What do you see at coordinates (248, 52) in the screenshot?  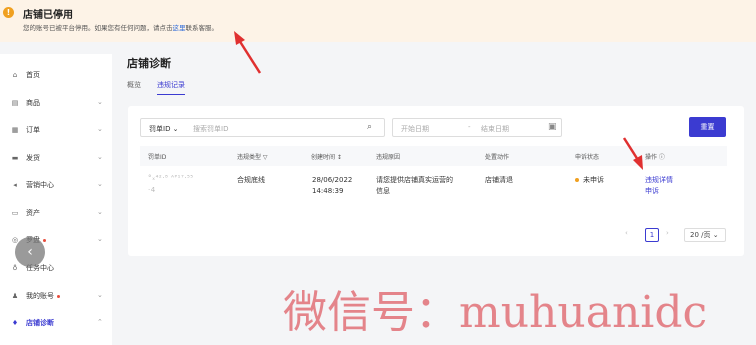 I see `arrow-to-contact-link` at bounding box center [248, 52].